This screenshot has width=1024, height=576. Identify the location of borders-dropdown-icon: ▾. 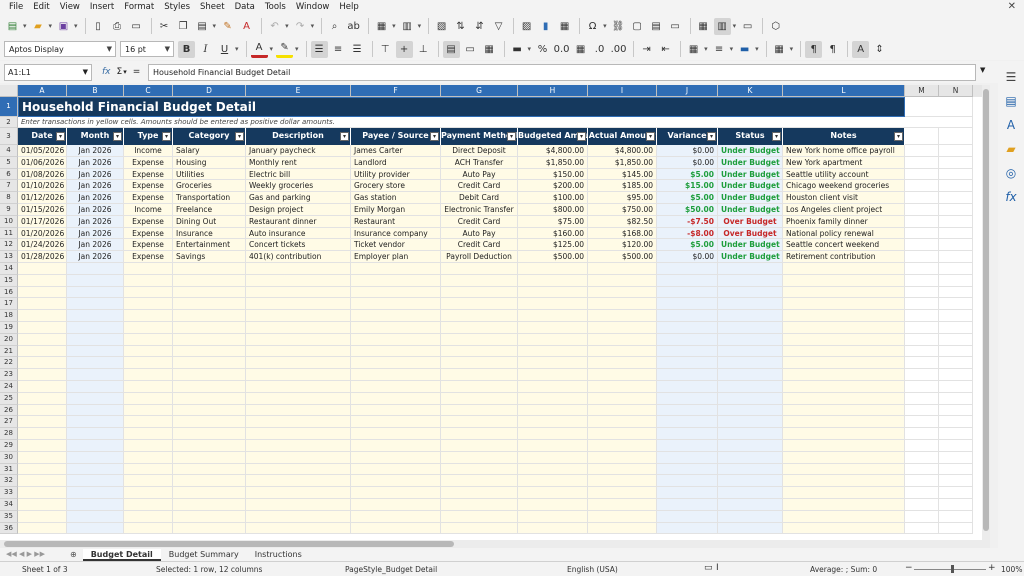
(706, 49).